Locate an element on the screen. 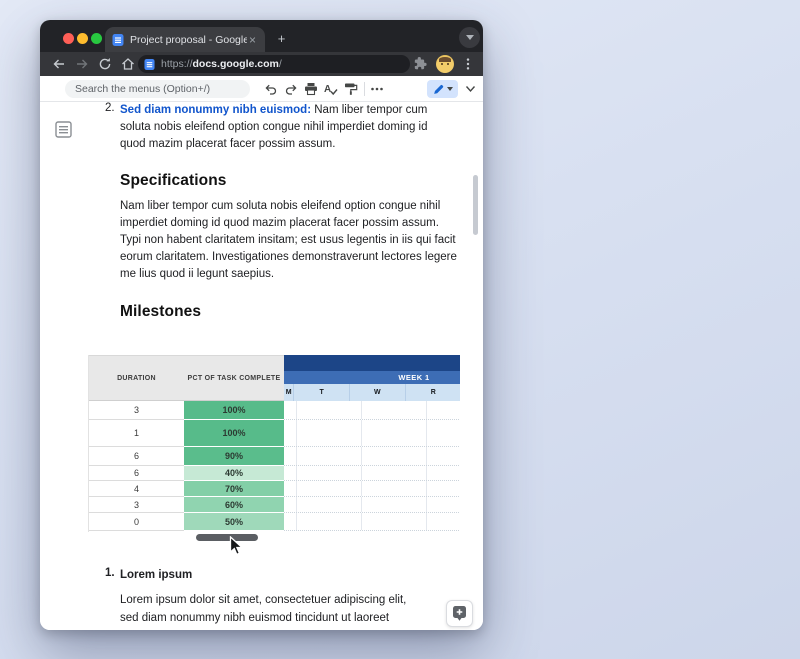  print-icon is located at coordinates (311, 89).